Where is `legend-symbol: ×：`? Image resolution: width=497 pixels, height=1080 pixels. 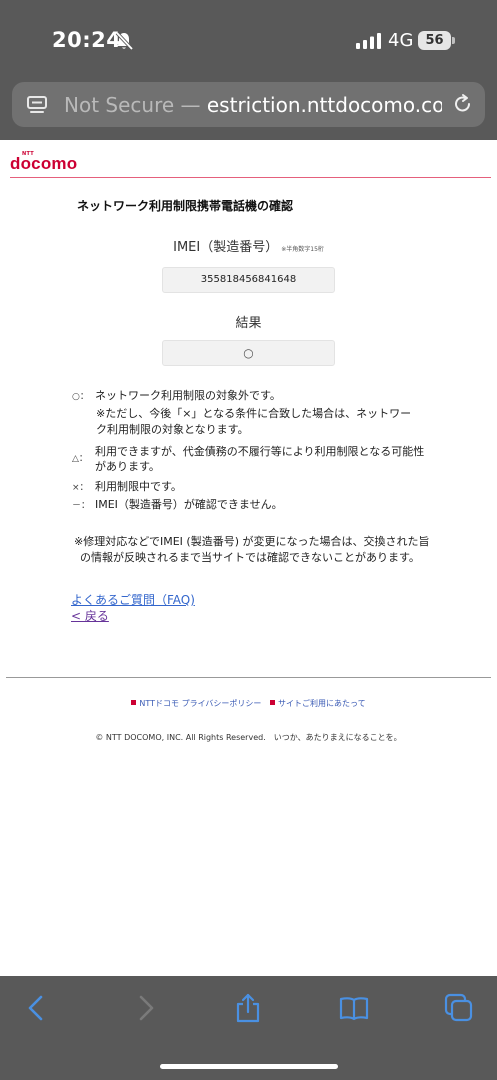
legend-symbol: ×： is located at coordinates (80, 488).